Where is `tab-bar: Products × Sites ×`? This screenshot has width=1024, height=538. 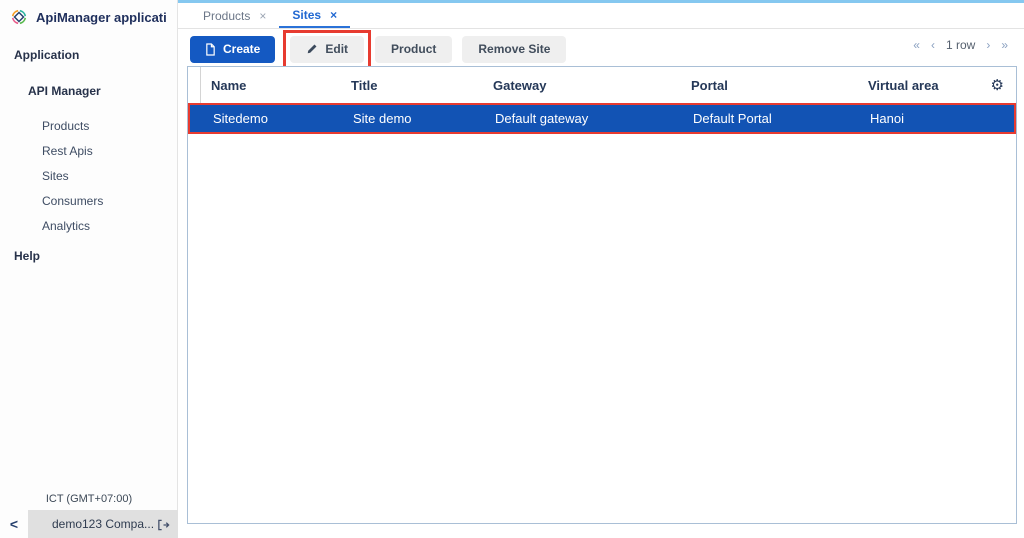 tab-bar: Products × Sites × is located at coordinates (601, 16).